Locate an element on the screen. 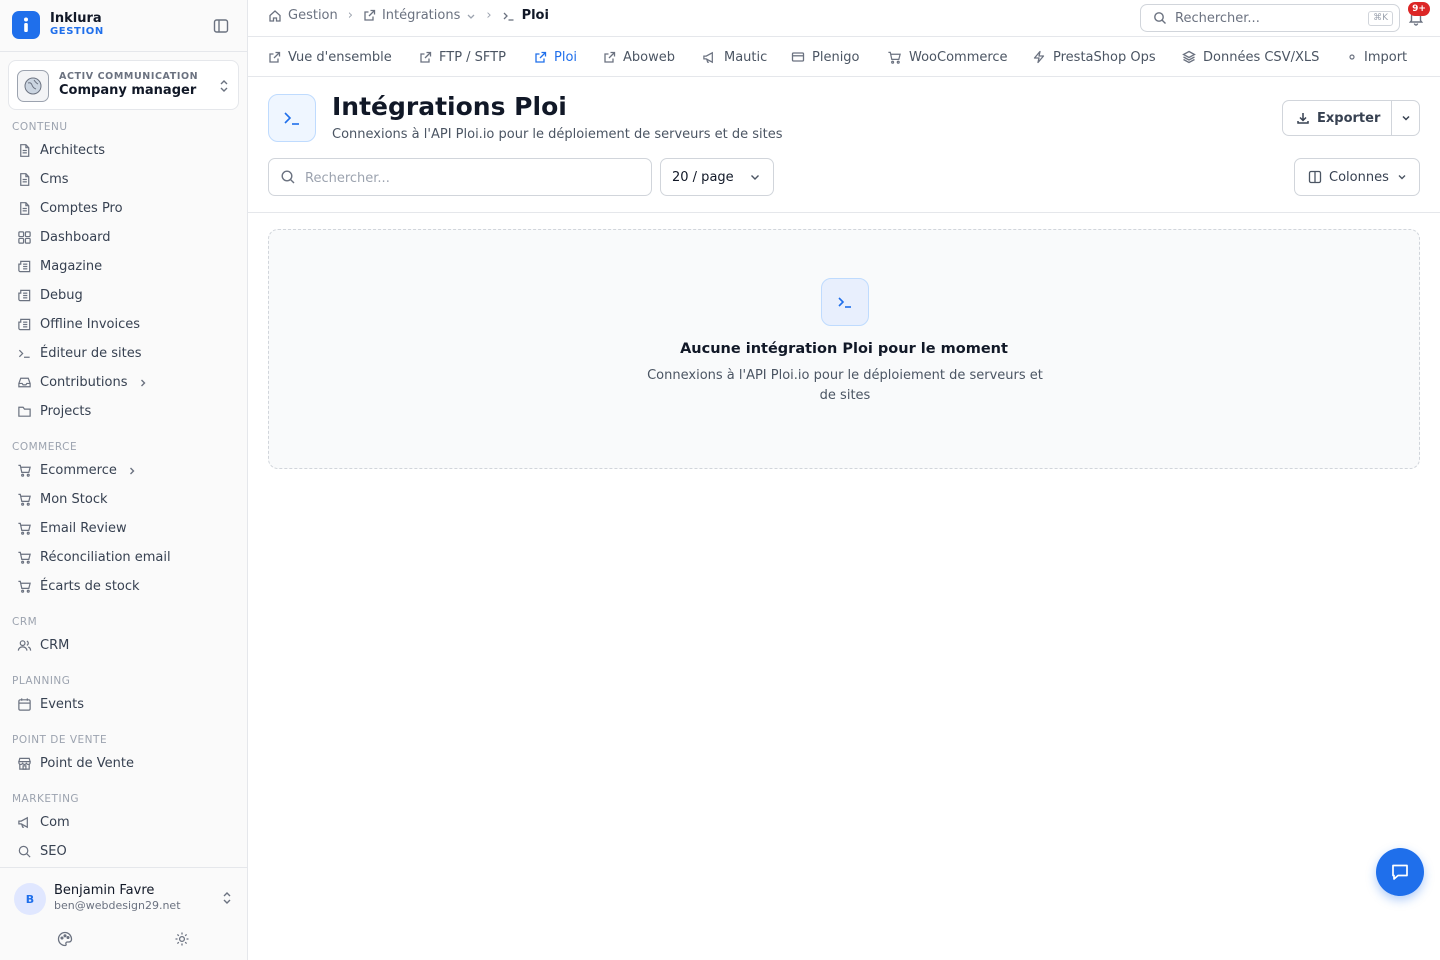 Image resolution: width=1440 pixels, height=960 pixels. tab-label: PrestaShop Ops is located at coordinates (1104, 57).